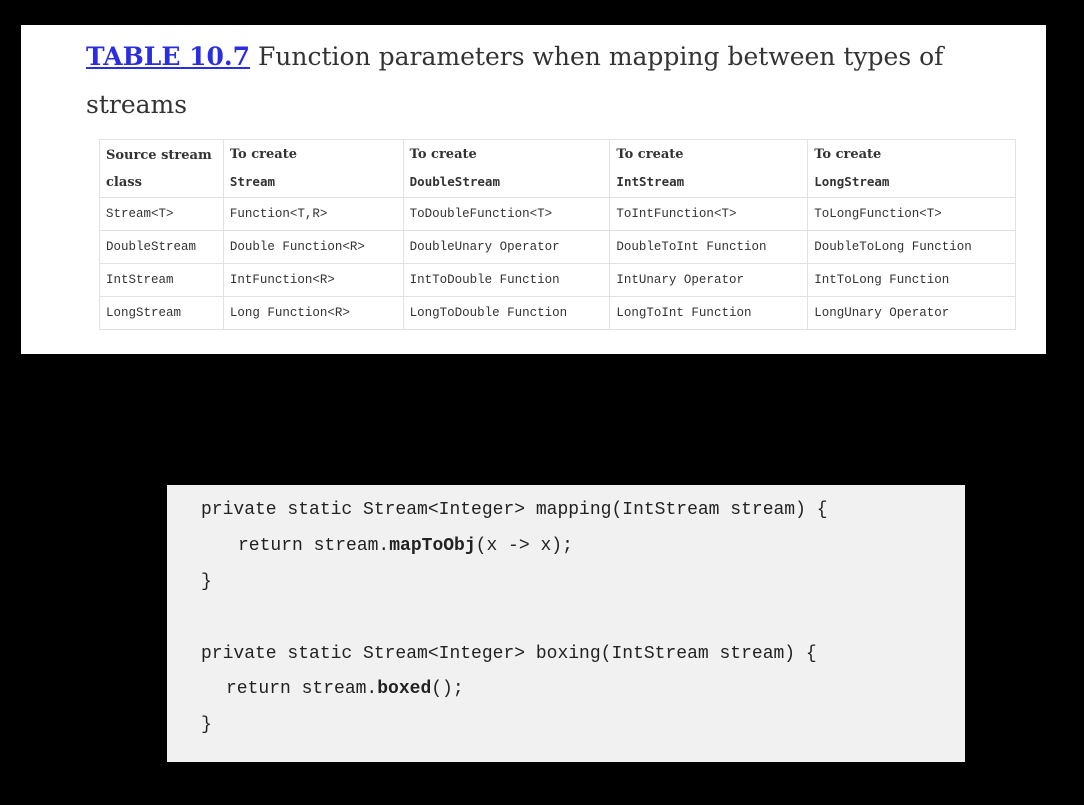 Image resolution: width=1084 pixels, height=805 pixels. I want to click on table-cell: LongUnary Operator, so click(911, 313).